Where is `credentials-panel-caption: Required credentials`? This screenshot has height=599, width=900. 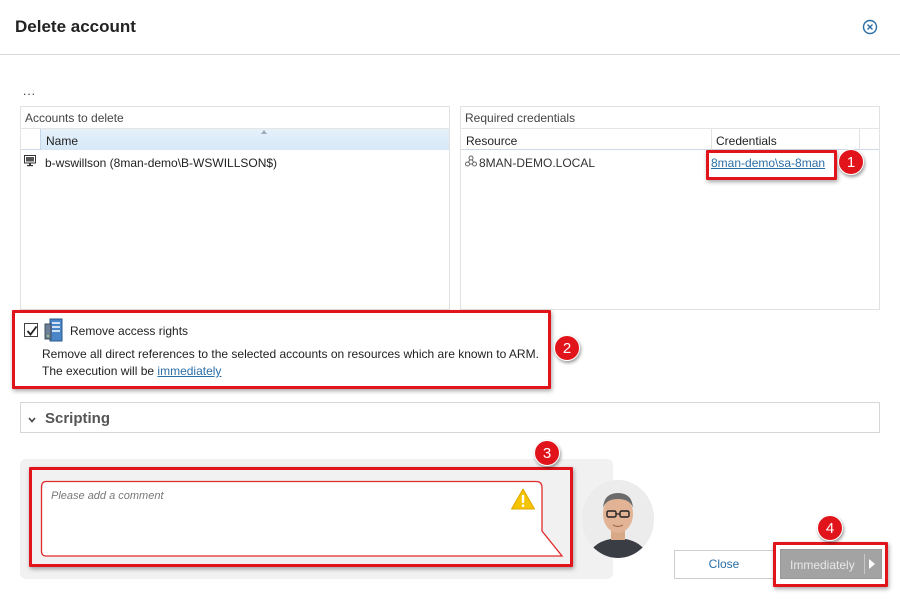
credentials-panel-caption: Required credentials is located at coordinates (520, 118).